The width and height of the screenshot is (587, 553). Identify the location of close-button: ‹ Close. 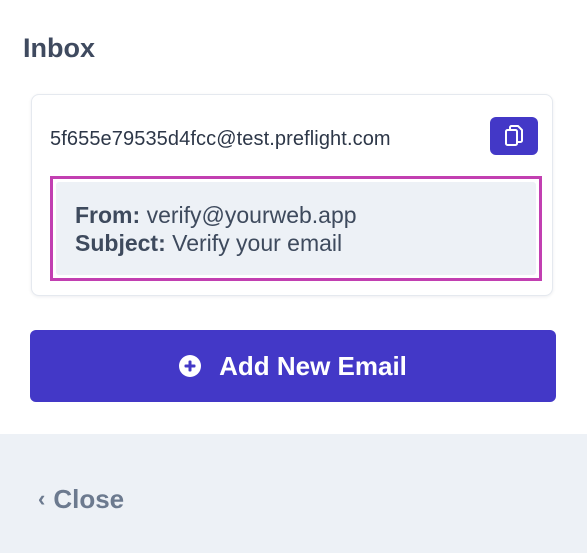
(81, 499).